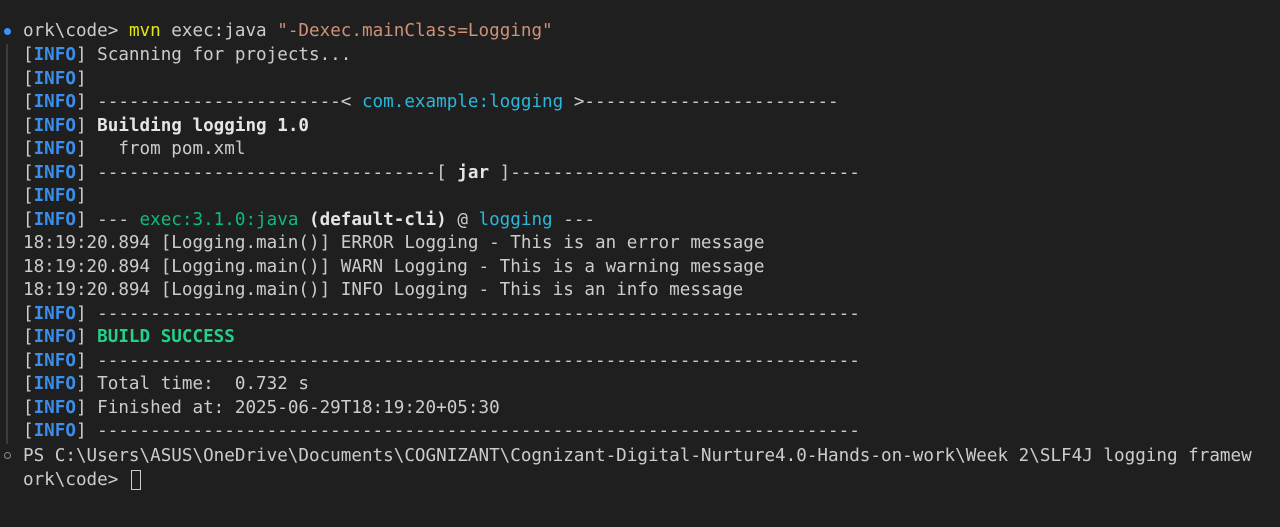 The width and height of the screenshot is (1280, 527). Describe the element at coordinates (462, 102) in the screenshot. I see `artifact-id: com.example:logging` at that location.